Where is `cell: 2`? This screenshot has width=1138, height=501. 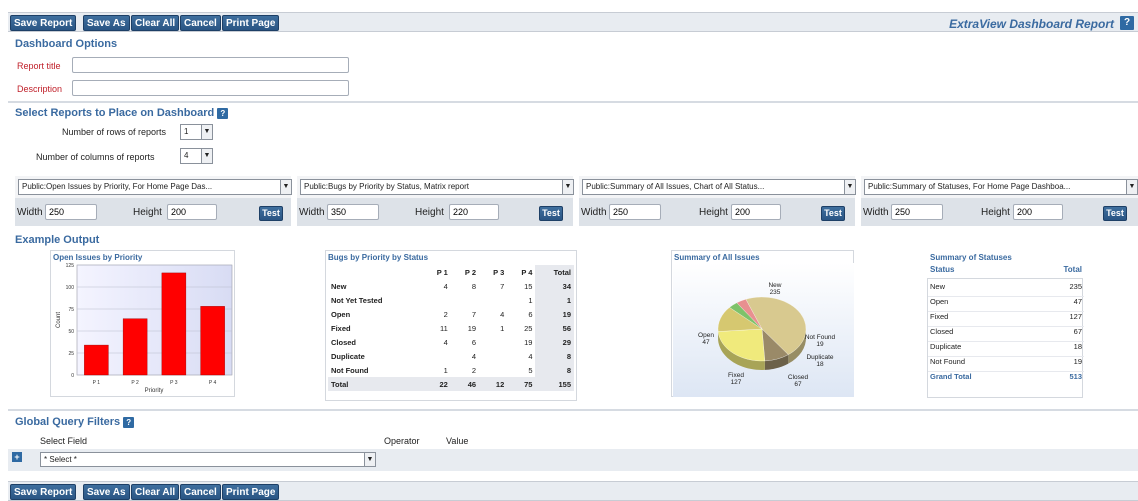 cell: 2 is located at coordinates (437, 314).